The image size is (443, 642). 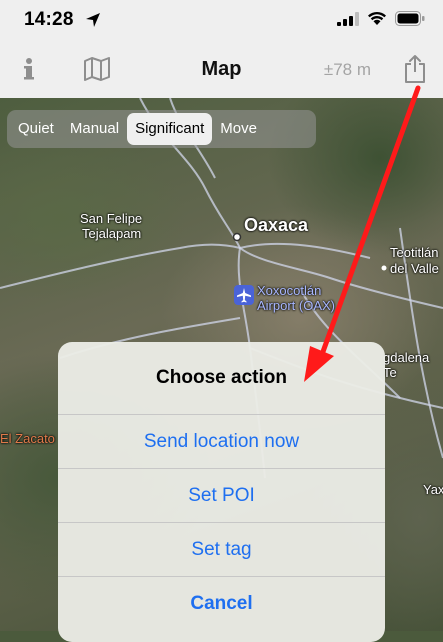 I want to click on navigation-bar: Map ±78 m, so click(x=221, y=69).